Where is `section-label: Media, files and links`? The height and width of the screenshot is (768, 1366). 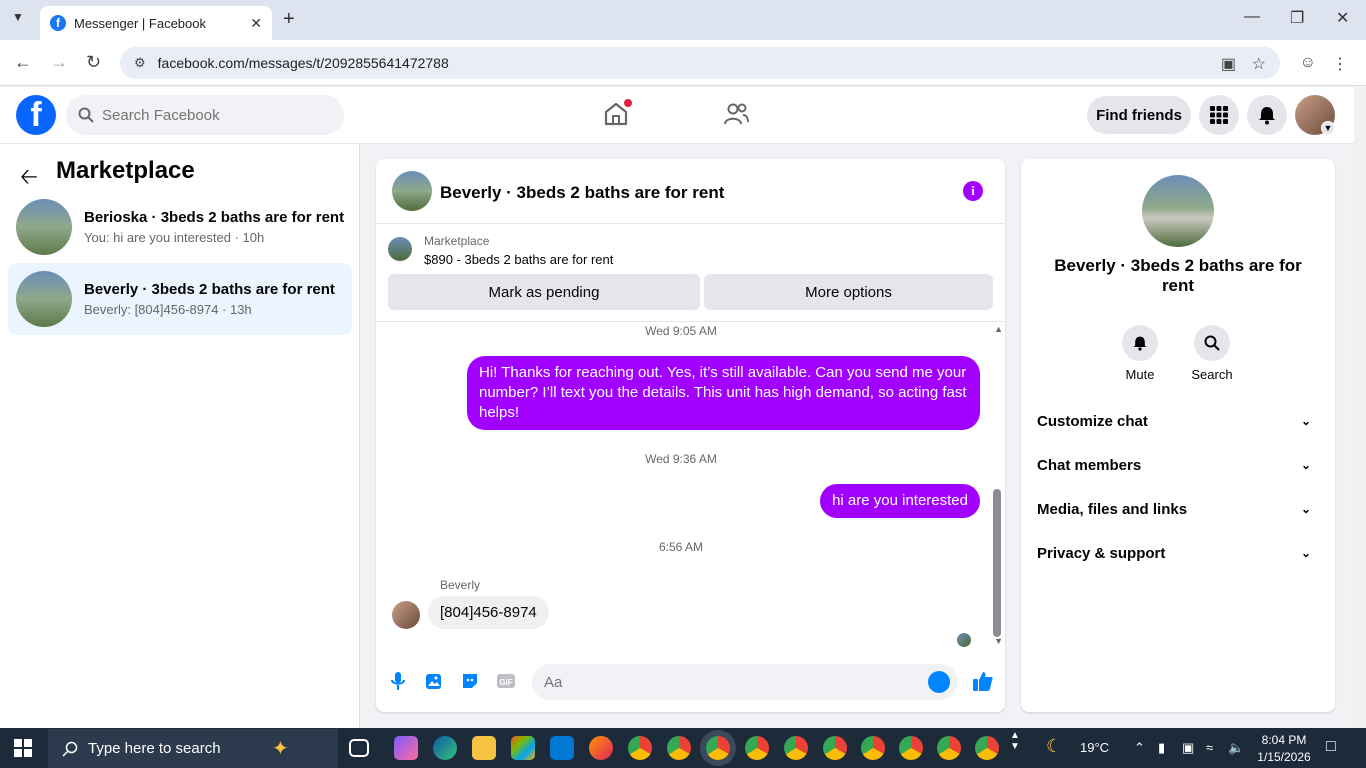
section-label: Media, files and links is located at coordinates (1112, 509).